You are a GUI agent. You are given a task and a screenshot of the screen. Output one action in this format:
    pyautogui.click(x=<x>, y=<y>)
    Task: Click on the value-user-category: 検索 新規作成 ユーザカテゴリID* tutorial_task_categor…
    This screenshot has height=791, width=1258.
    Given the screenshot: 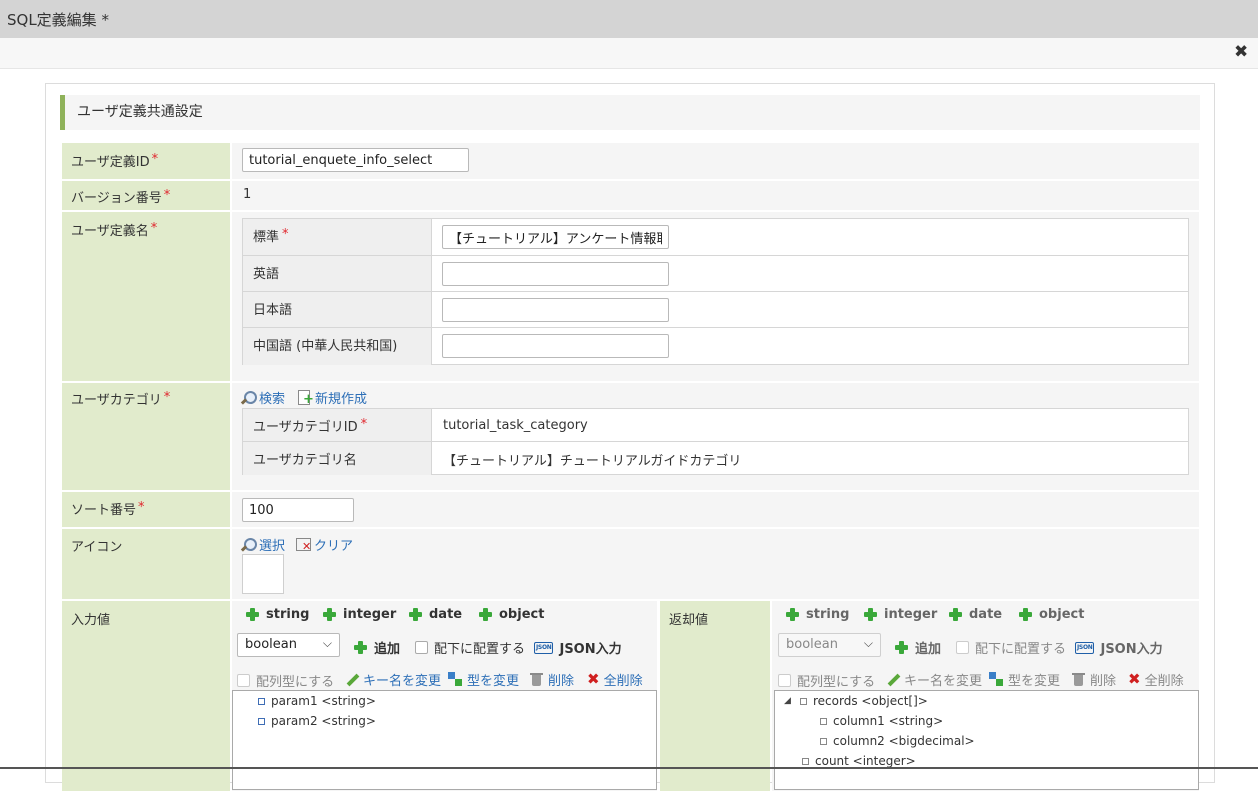 What is the action you would take?
    pyautogui.click(x=715, y=436)
    